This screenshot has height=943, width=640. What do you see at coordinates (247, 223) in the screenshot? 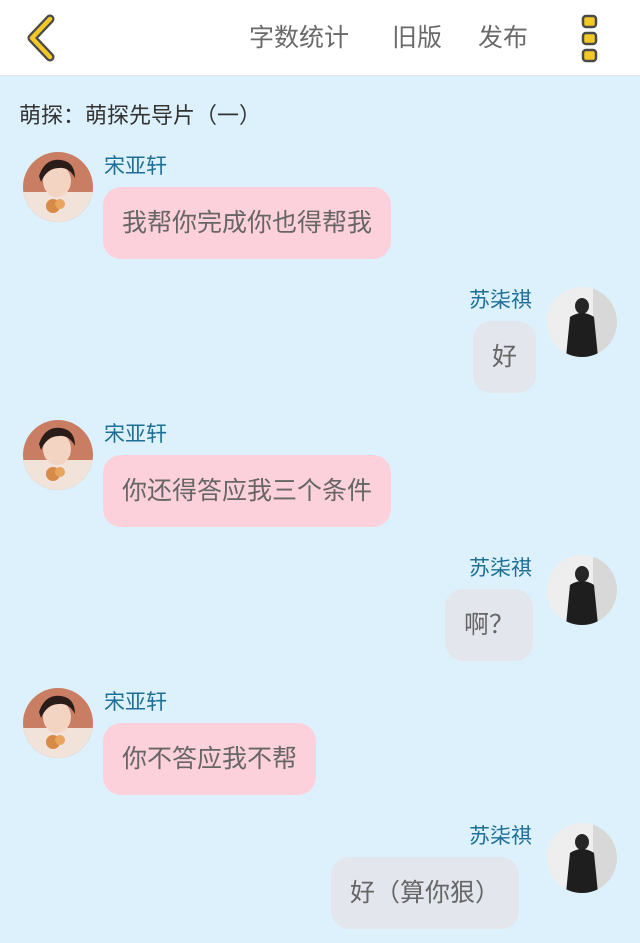
I see `message-bubble: 我帮你完成你也得帮我` at bounding box center [247, 223].